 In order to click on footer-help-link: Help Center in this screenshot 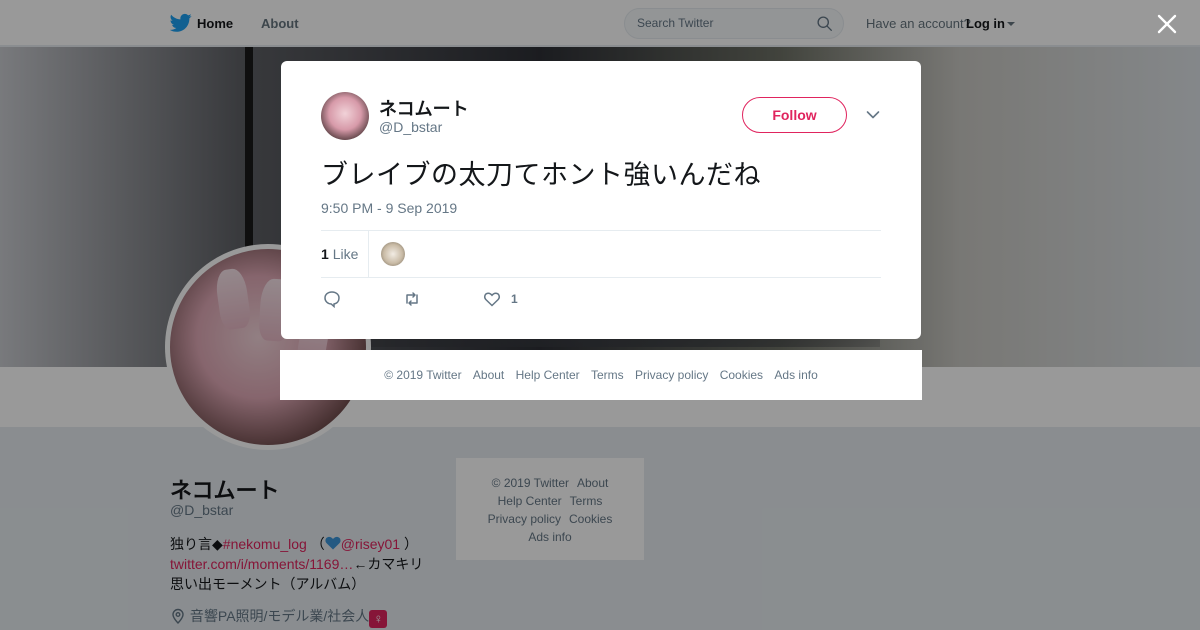, I will do `click(548, 375)`.